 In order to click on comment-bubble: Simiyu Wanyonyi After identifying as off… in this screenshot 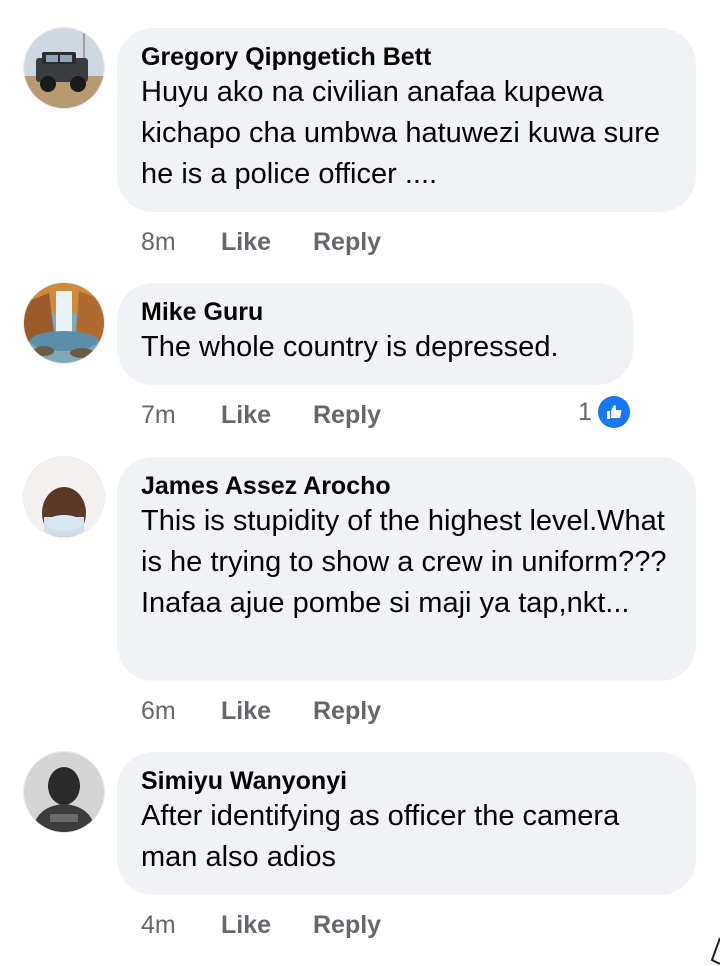, I will do `click(406, 823)`.